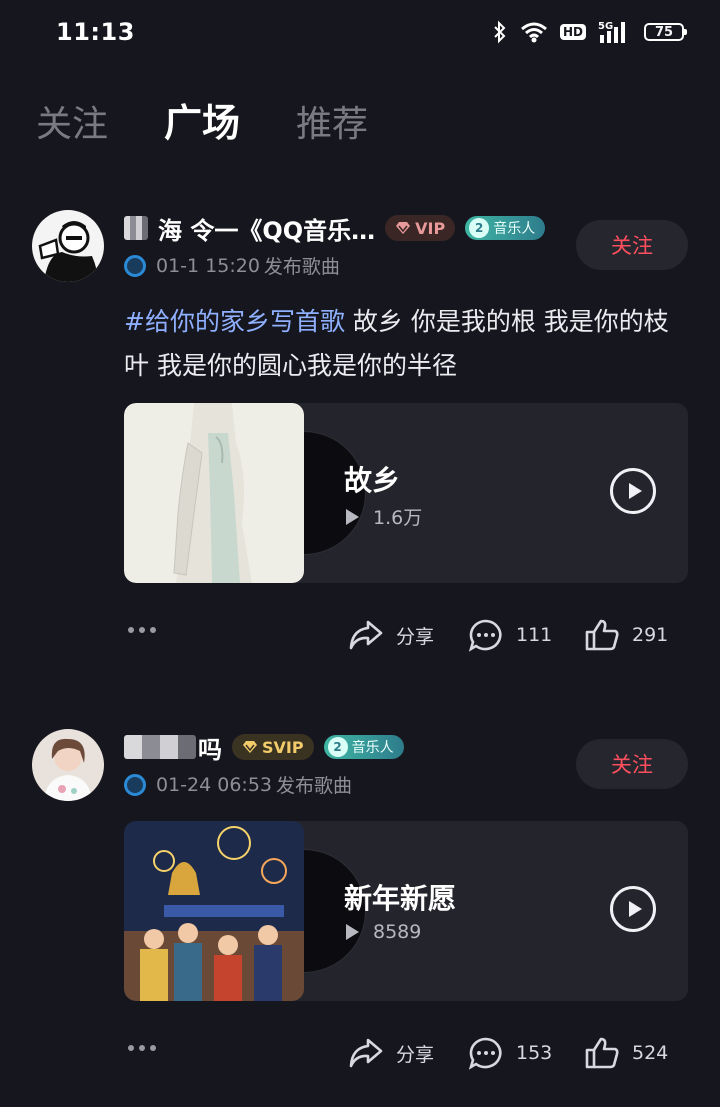 Image resolution: width=720 pixels, height=1107 pixels. I want to click on comment-count: 111, so click(534, 635).